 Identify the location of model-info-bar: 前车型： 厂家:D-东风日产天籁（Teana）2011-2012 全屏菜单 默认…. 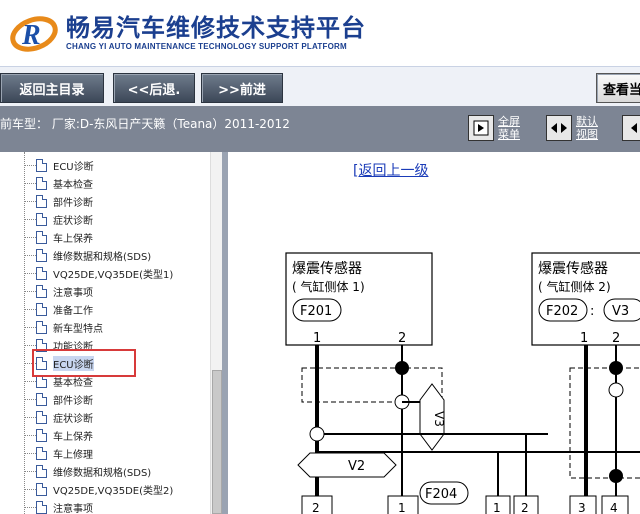
(320, 129).